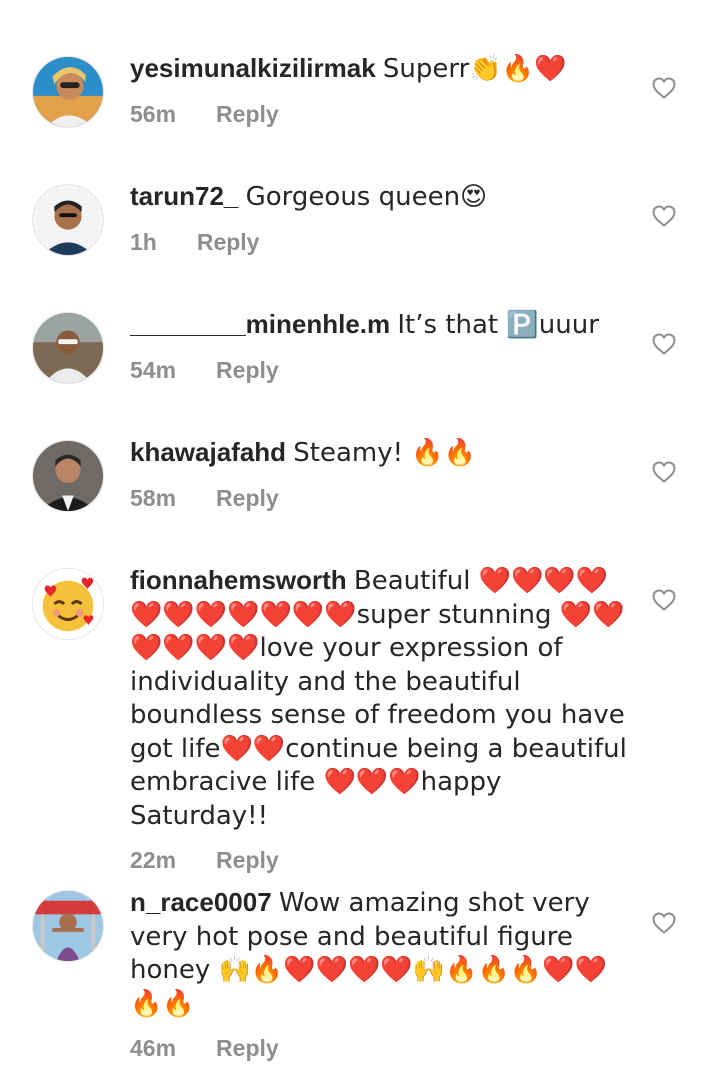 The width and height of the screenshot is (720, 1065). I want to click on comment-timestamp: 54m, so click(153, 369).